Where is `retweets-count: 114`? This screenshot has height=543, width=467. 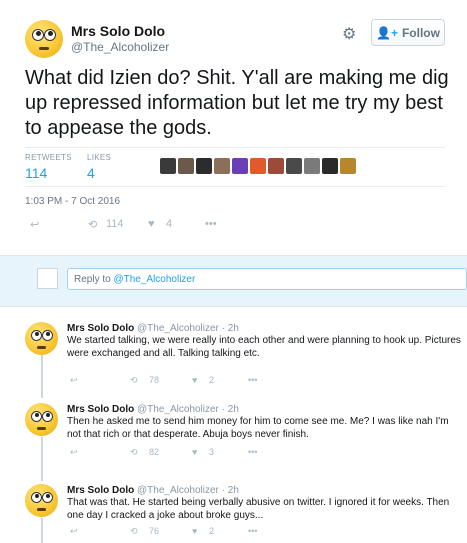
retweets-count: 114 is located at coordinates (36, 173).